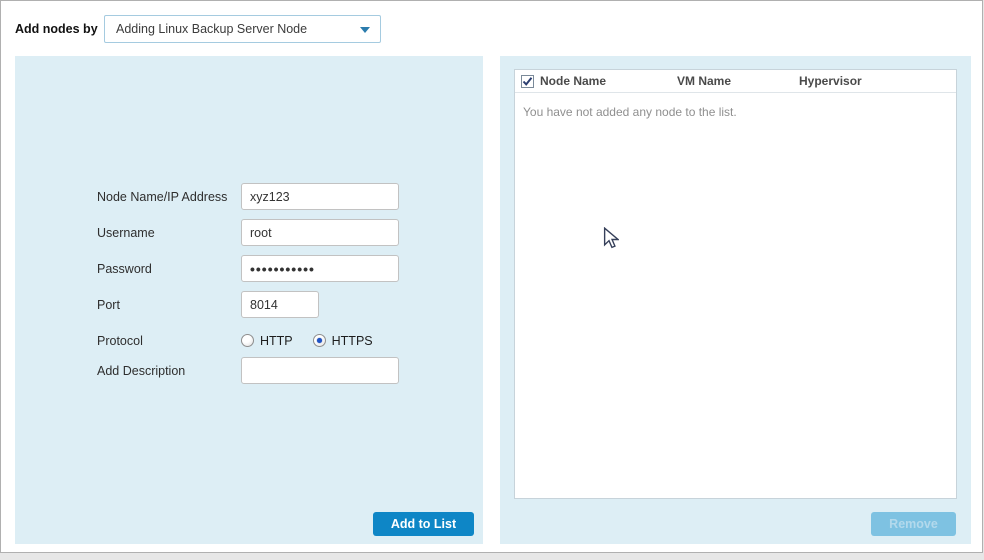 This screenshot has width=984, height=560. Describe the element at coordinates (120, 340) in the screenshot. I see `protocol-label: Protocol` at that location.